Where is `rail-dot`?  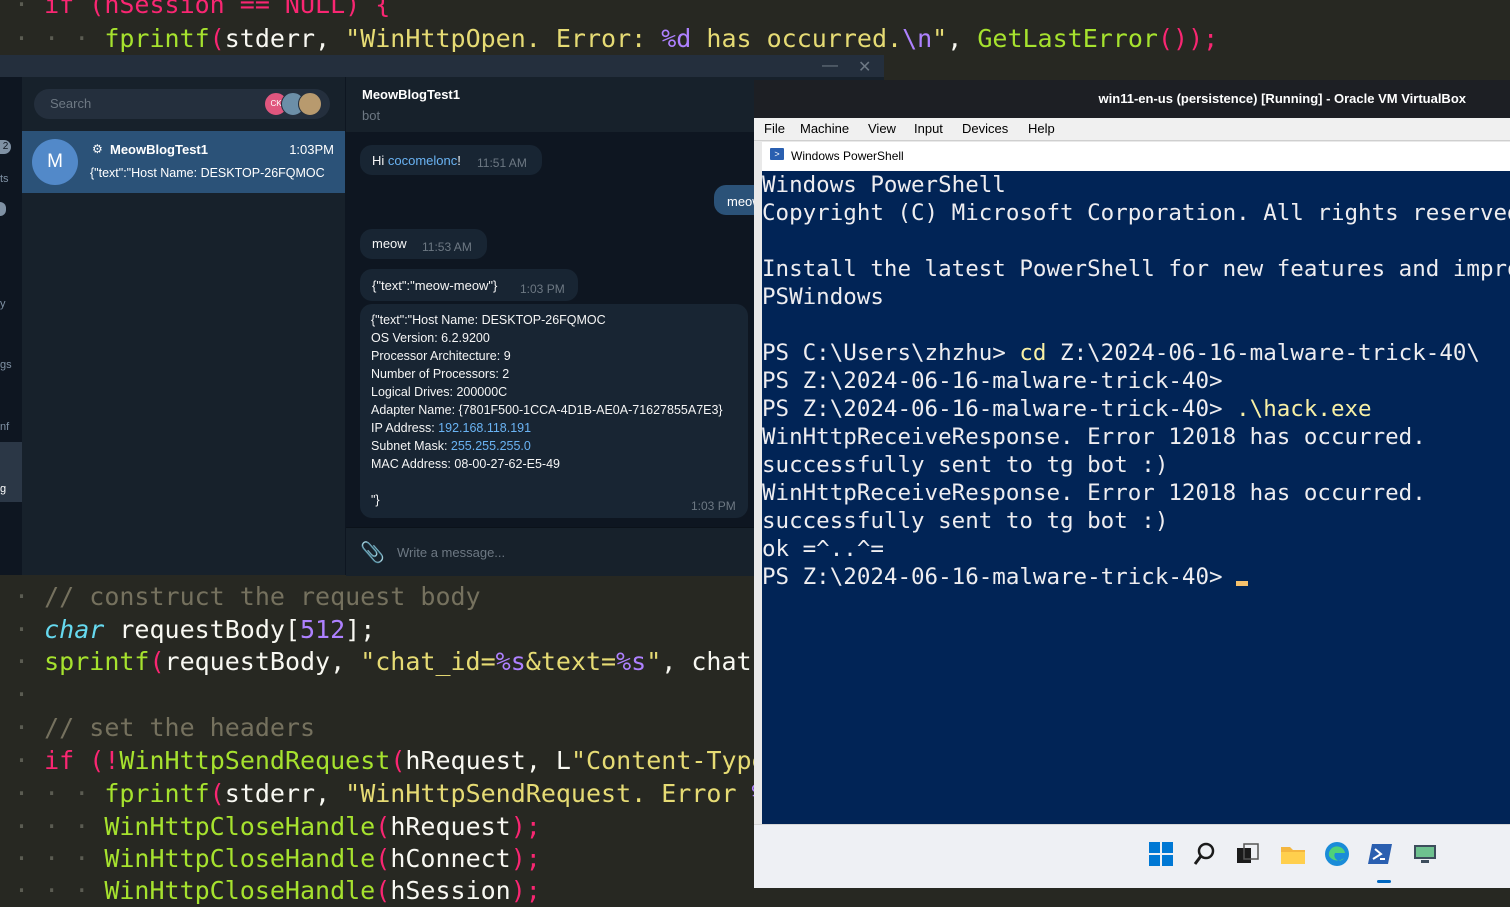
rail-dot is located at coordinates (3, 209).